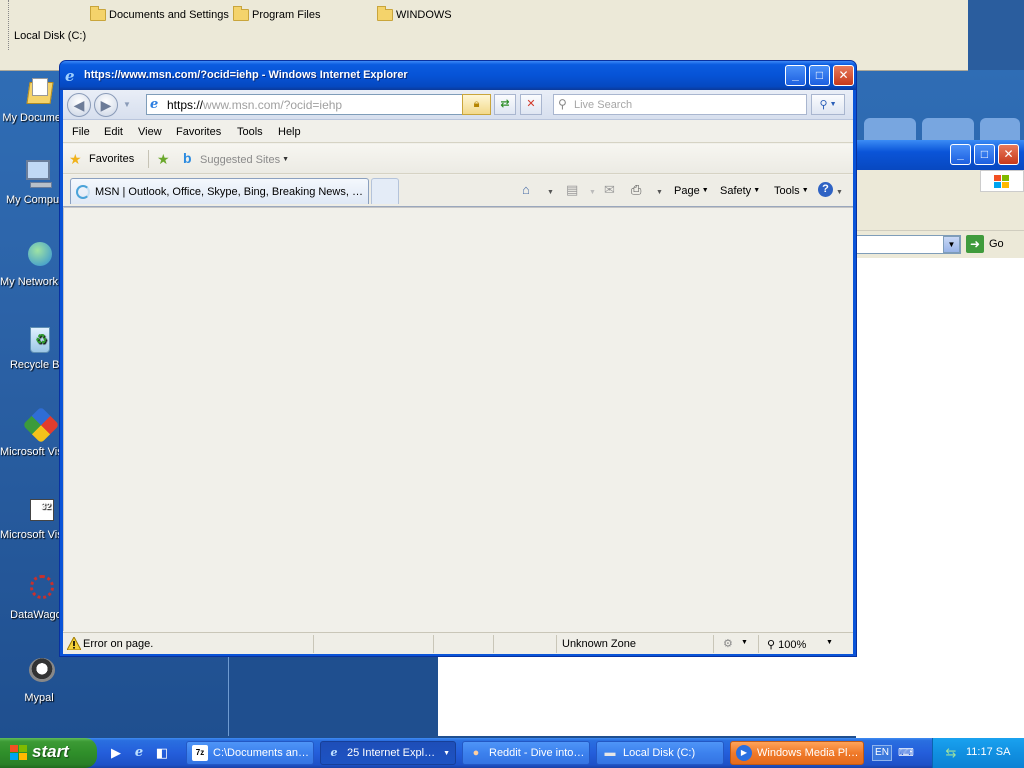 This screenshot has width=1024, height=768. I want to click on task-reddit: ● Reddit - Dive into anything, so click(526, 753).